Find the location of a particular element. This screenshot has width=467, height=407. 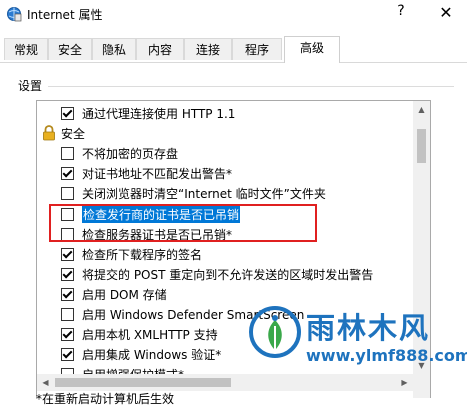

watermark-url: www.ylmf888.com is located at coordinates (386, 355).